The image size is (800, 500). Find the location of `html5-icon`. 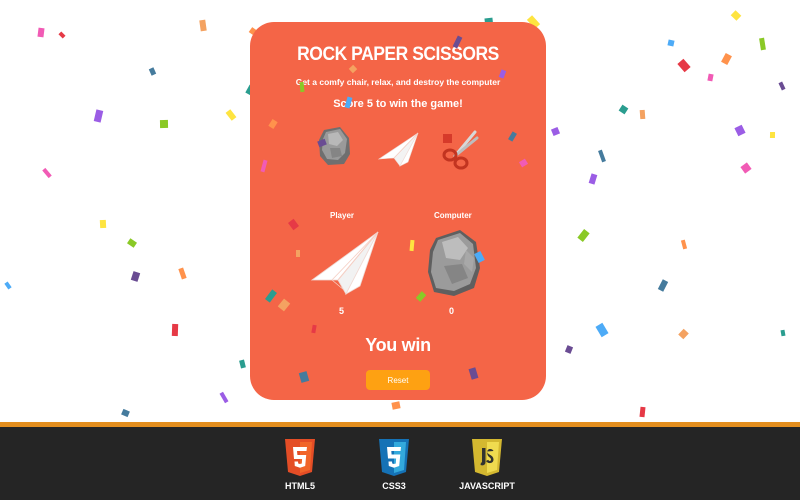

html5-icon is located at coordinates (300, 457).